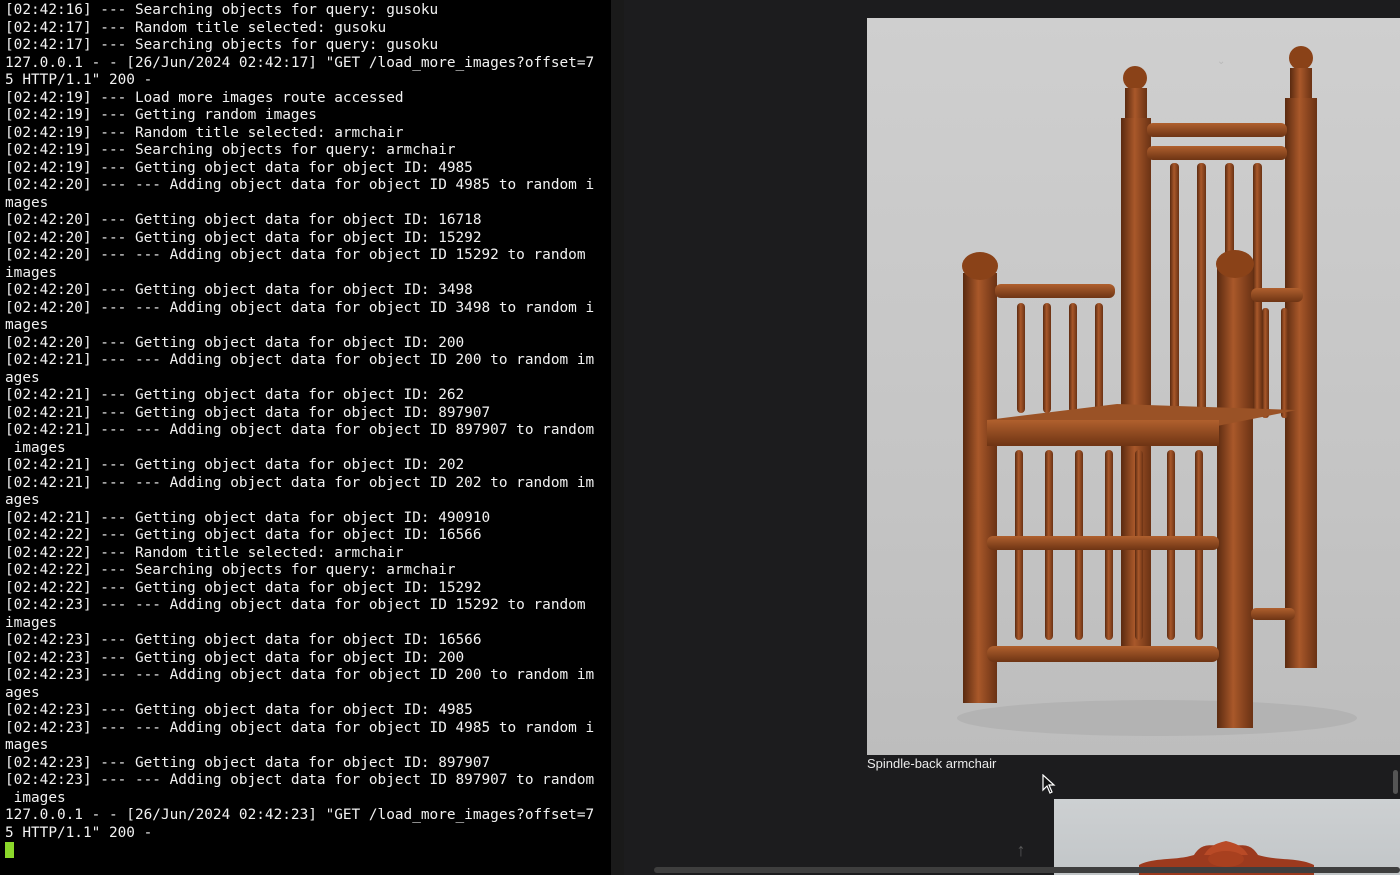 This screenshot has height=875, width=1400. What do you see at coordinates (1027, 870) in the screenshot?
I see `page-horizontal-scrollbar` at bounding box center [1027, 870].